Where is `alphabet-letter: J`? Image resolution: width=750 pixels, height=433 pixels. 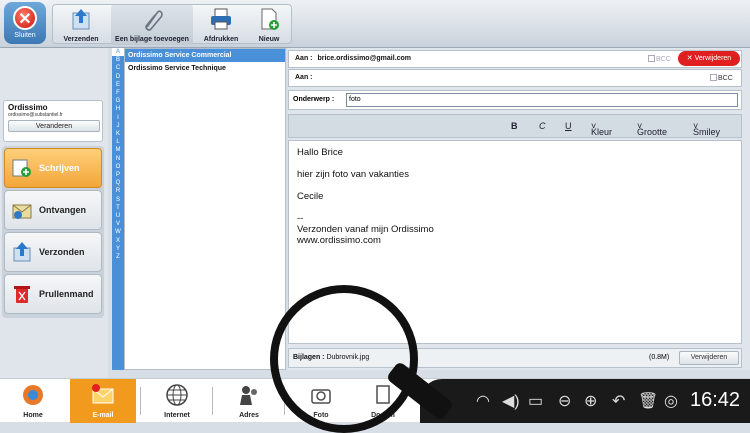 alphabet-letter: J is located at coordinates (118, 126).